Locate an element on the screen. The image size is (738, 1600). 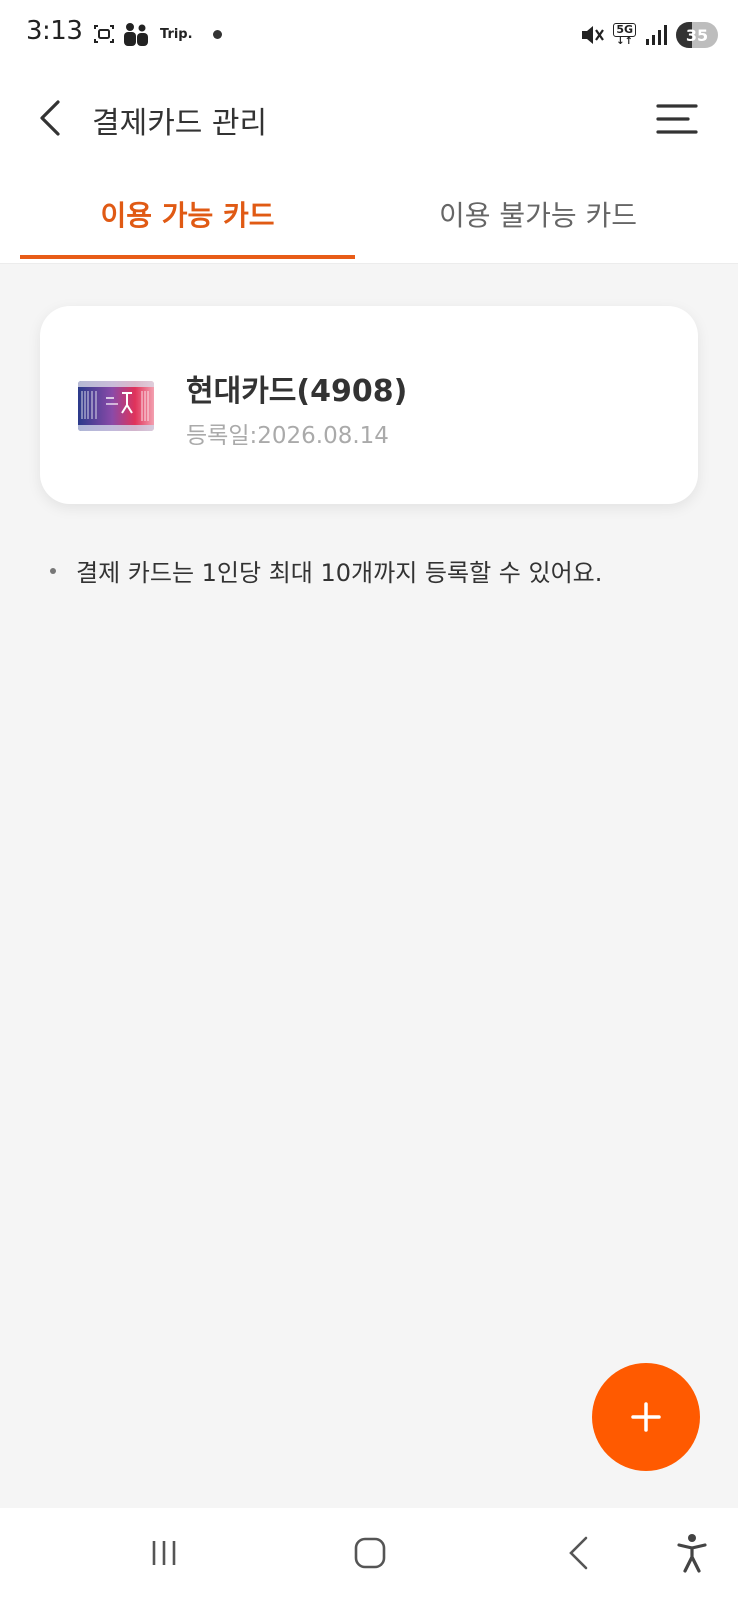
signal-icon is located at coordinates (656, 35).